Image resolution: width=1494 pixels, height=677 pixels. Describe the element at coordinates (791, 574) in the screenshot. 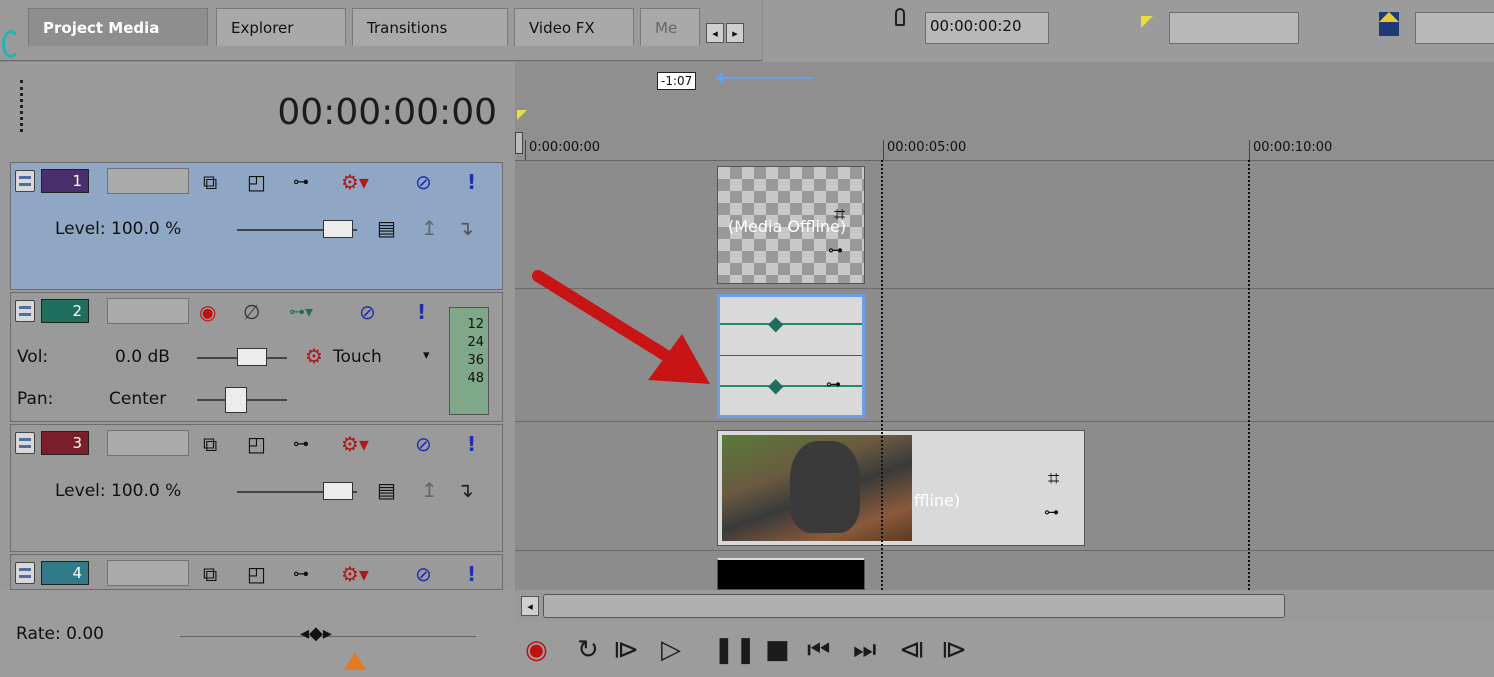

I see `black-video-clip` at that location.